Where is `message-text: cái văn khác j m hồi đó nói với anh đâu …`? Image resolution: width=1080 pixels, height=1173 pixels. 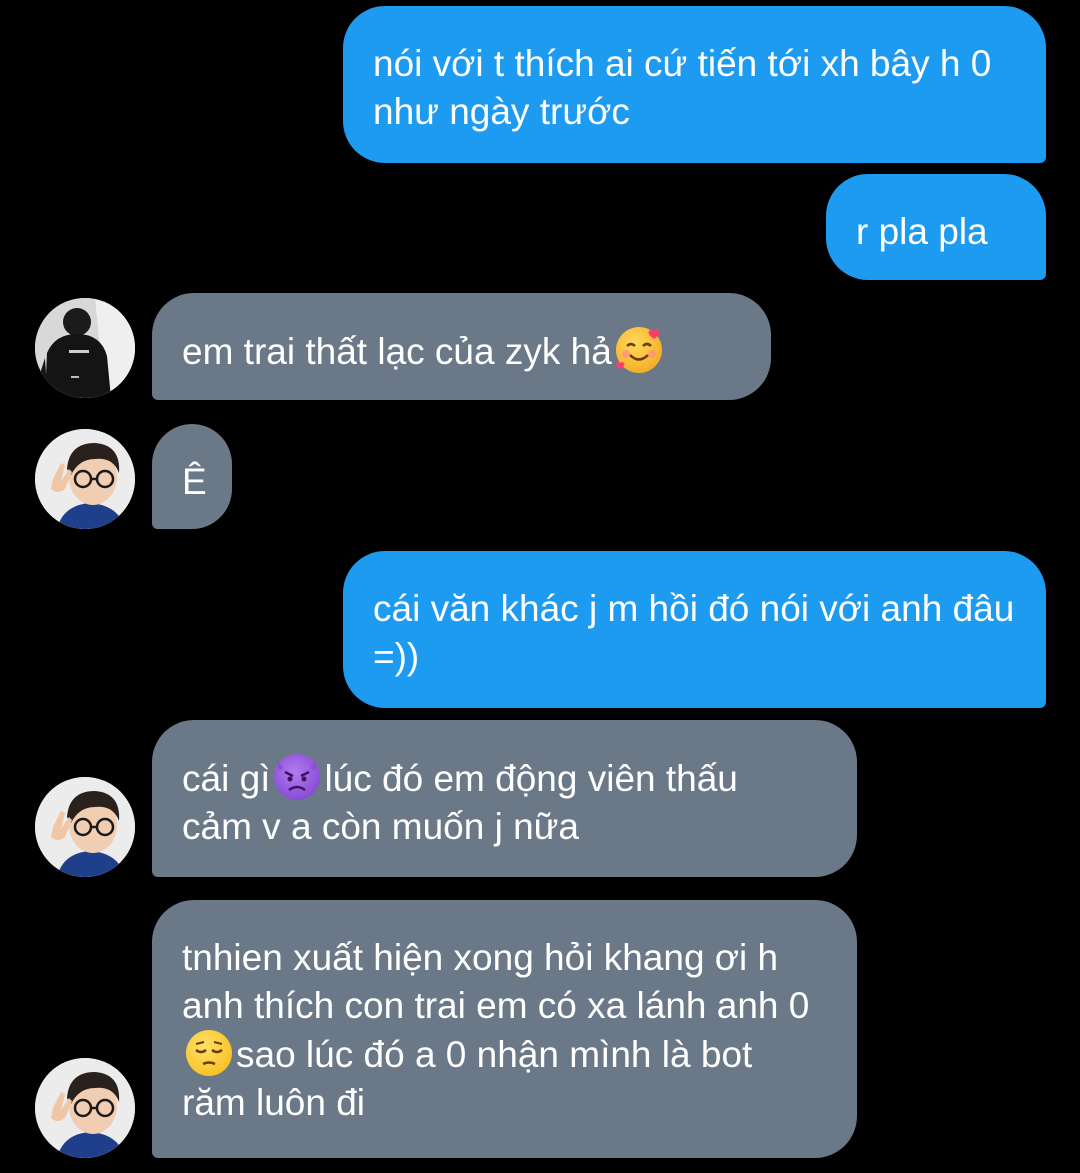
message-text: cái văn khác j m hồi đó nói với anh đâu … is located at coordinates (694, 632).